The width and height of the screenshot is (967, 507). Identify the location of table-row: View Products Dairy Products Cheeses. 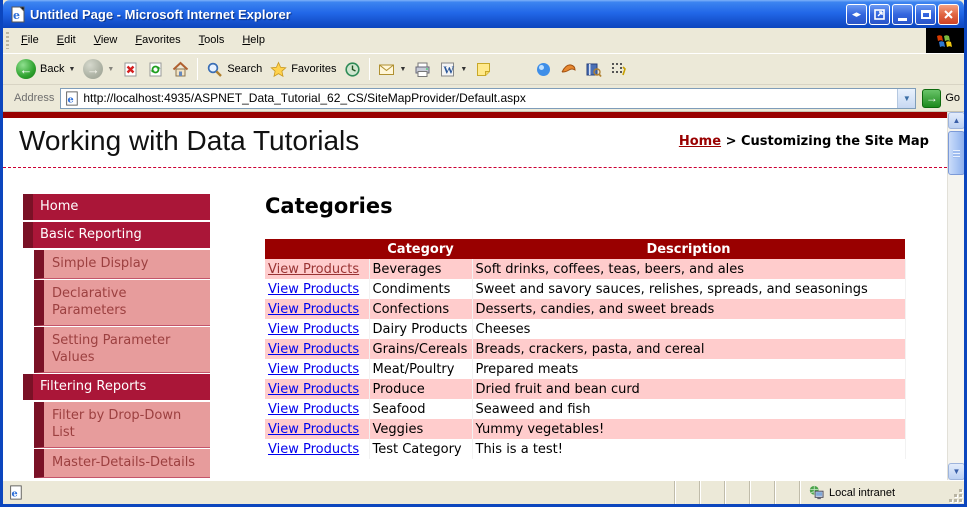
(585, 329).